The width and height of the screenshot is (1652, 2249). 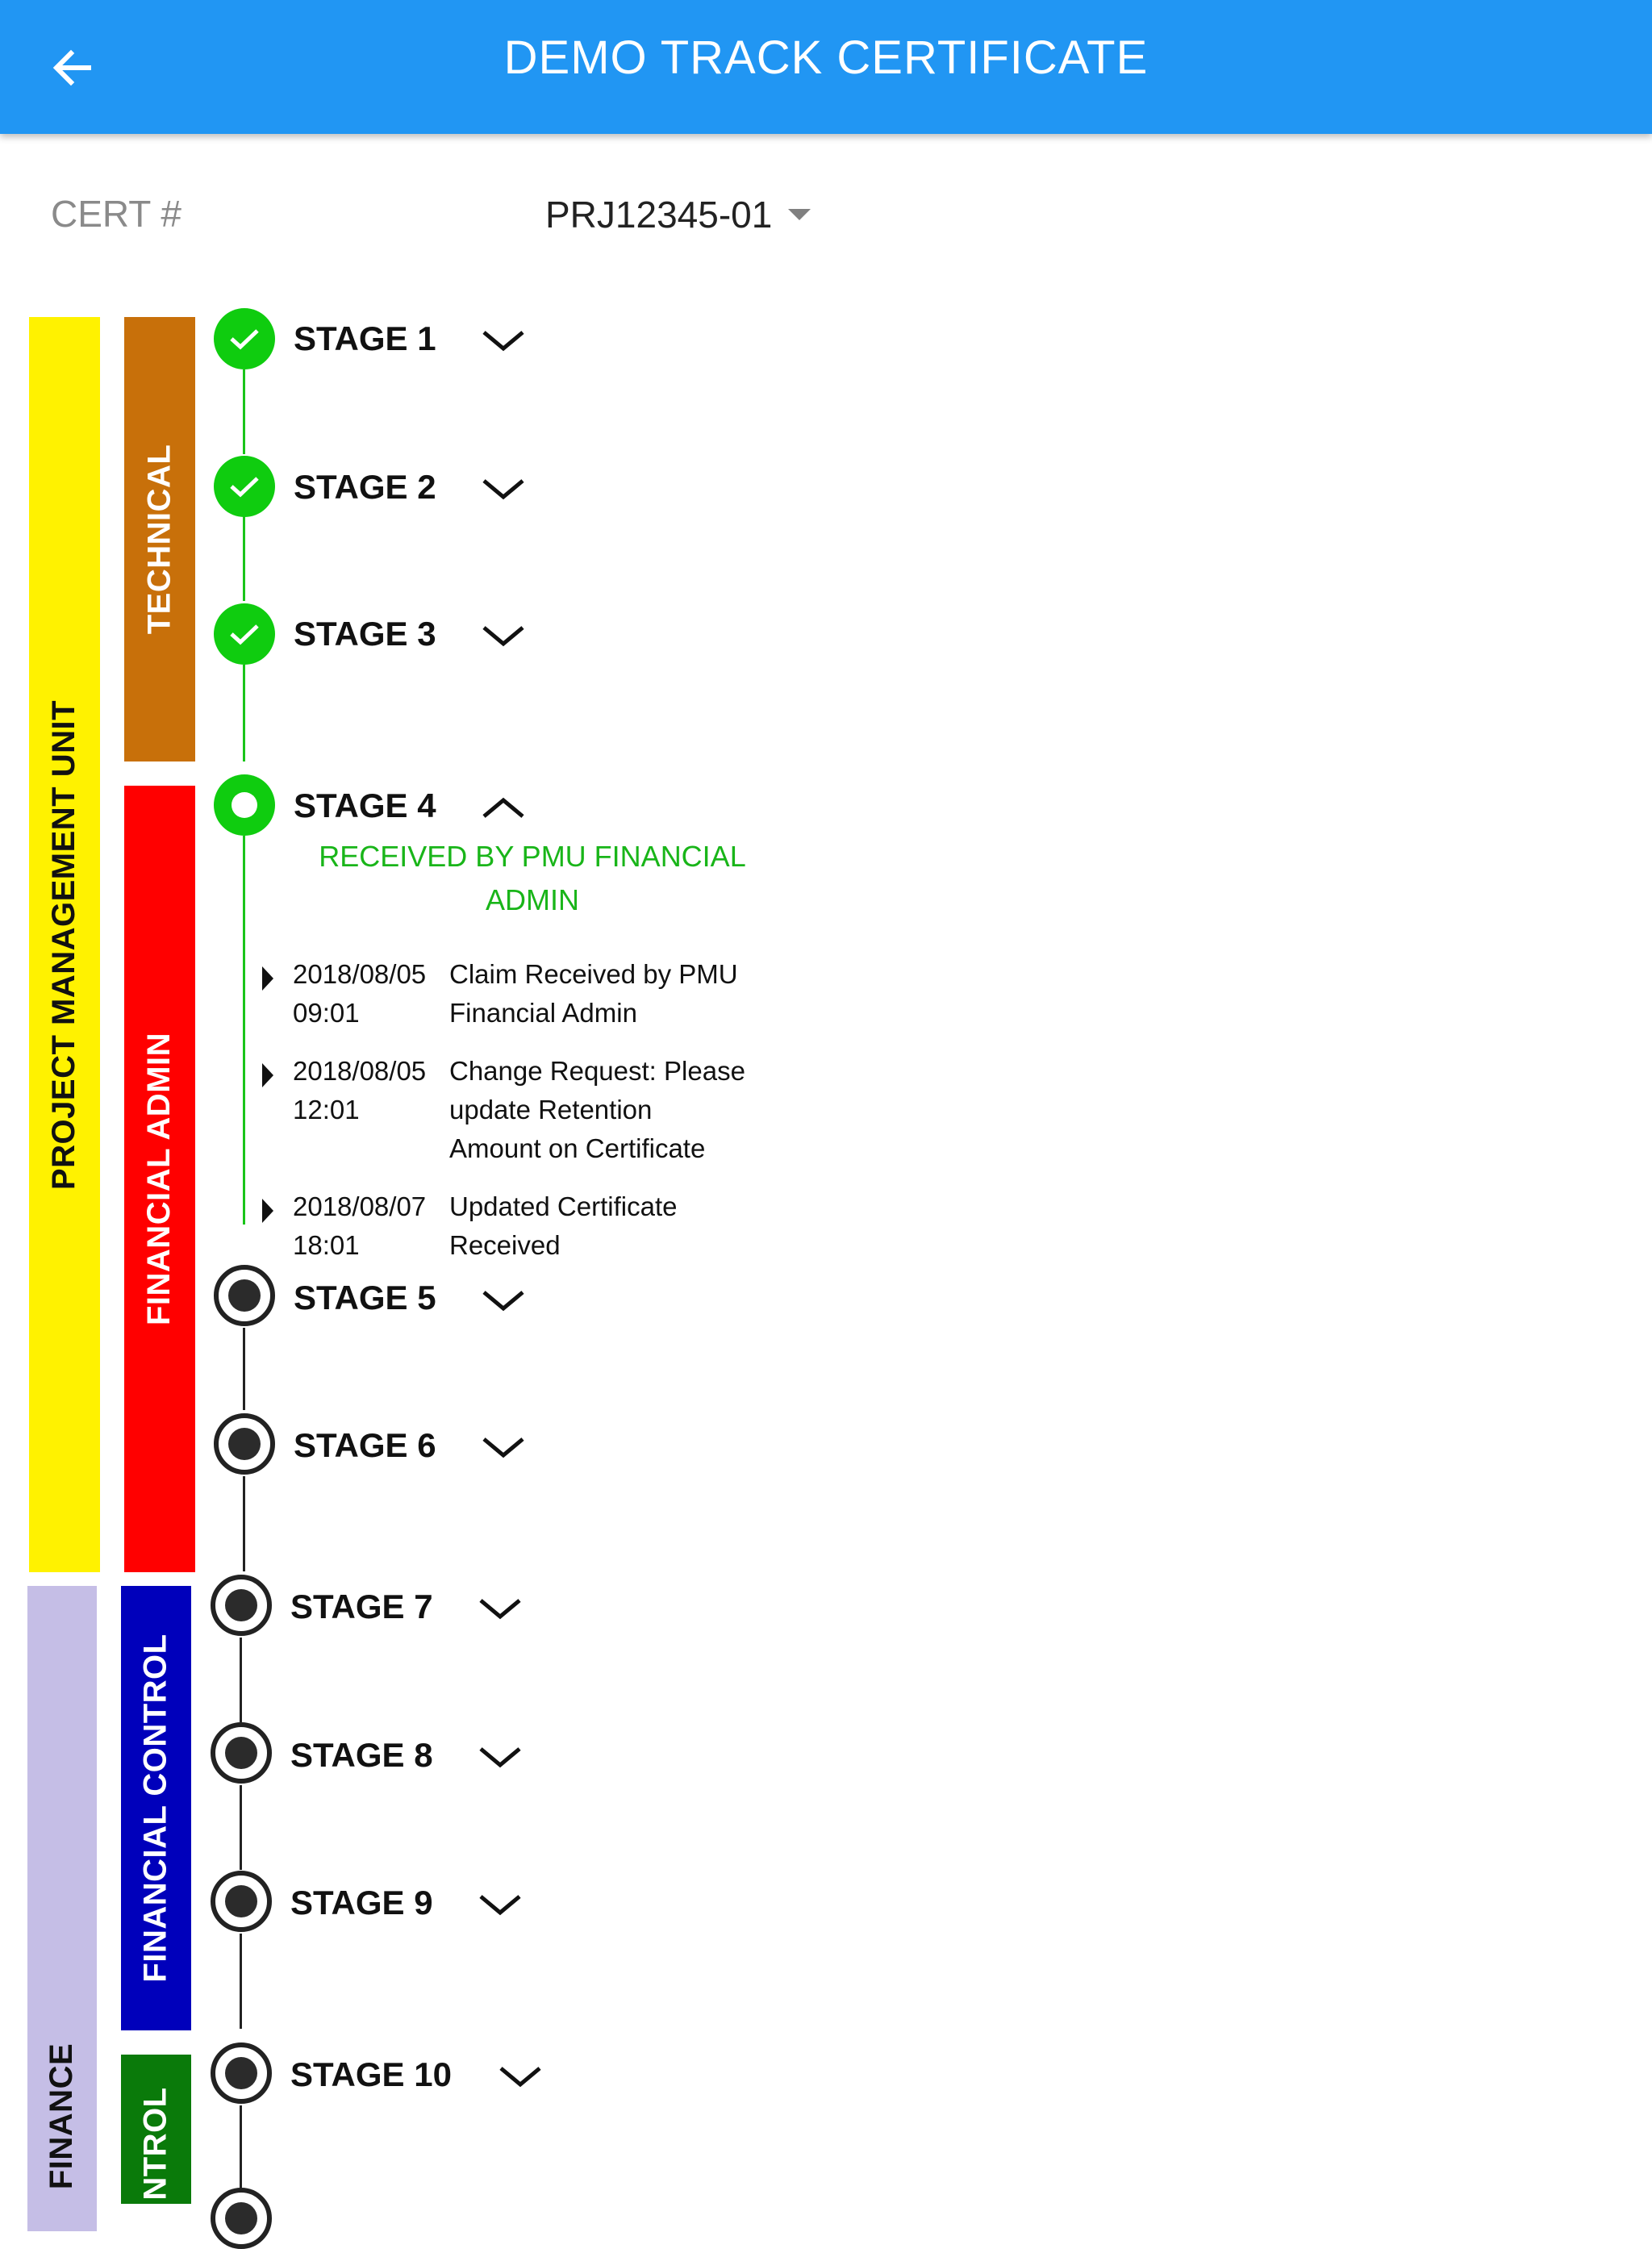 I want to click on cert-label: CERT #, so click(x=116, y=214).